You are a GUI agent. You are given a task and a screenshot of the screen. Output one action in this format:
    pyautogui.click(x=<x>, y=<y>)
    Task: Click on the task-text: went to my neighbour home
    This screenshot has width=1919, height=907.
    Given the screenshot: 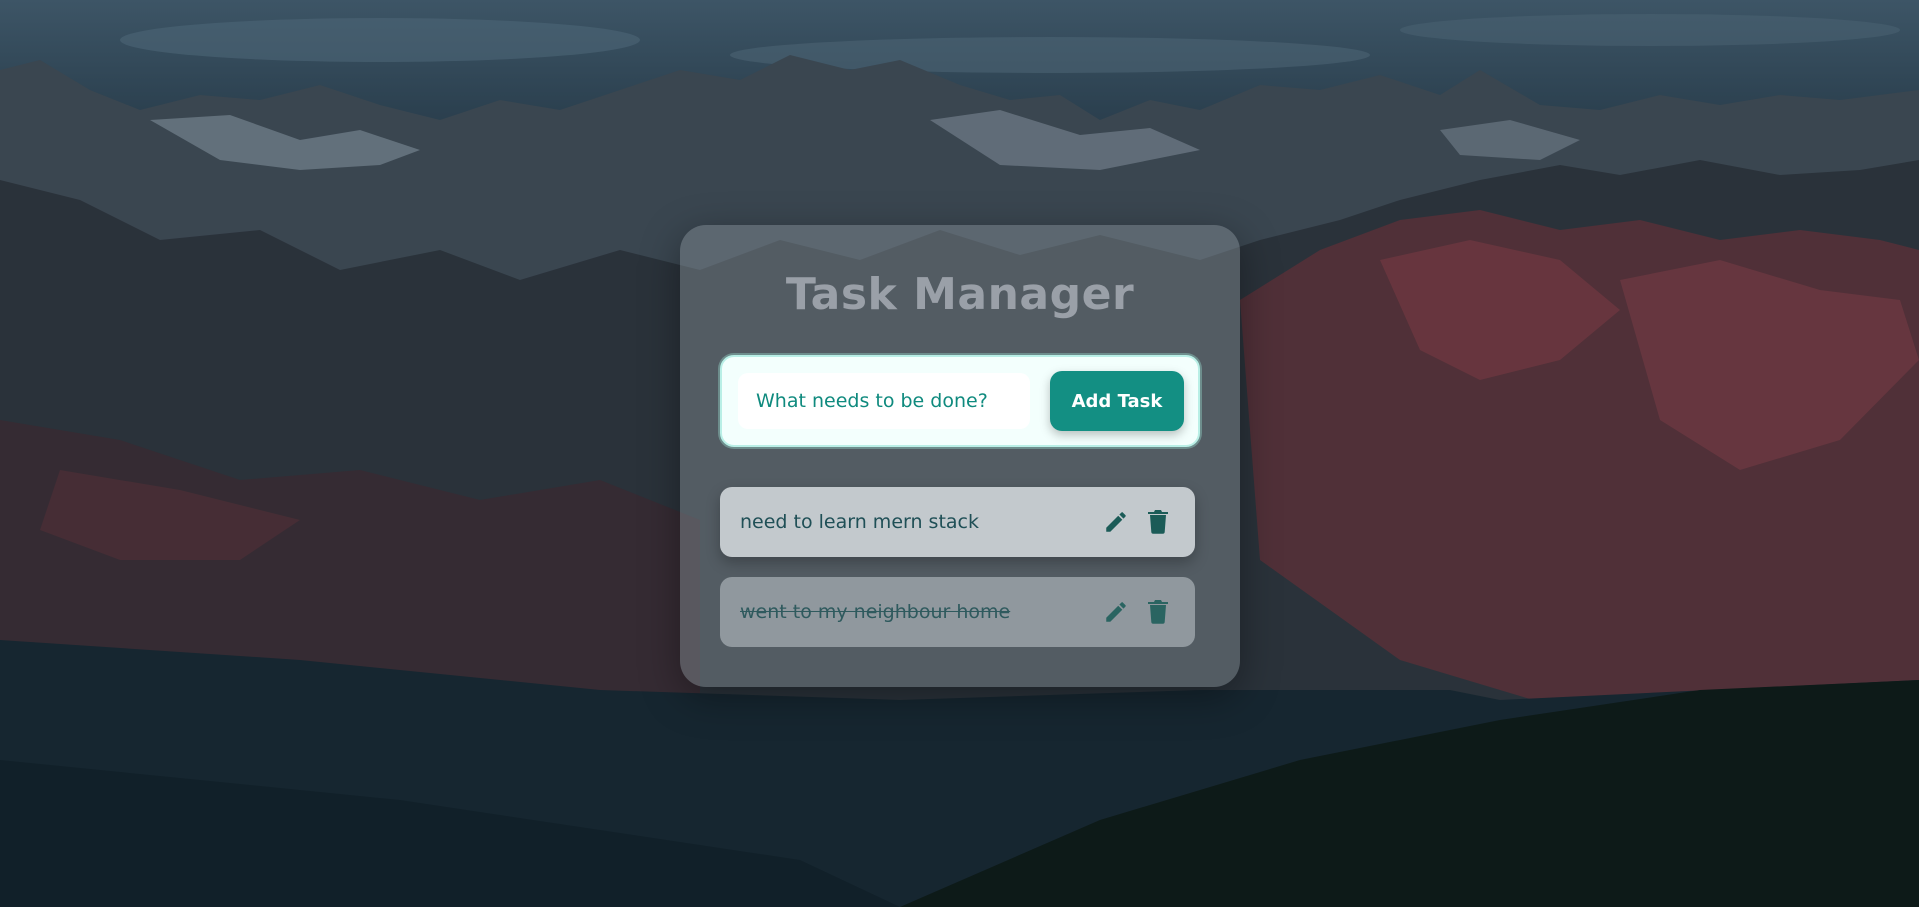 What is the action you would take?
    pyautogui.click(x=915, y=612)
    